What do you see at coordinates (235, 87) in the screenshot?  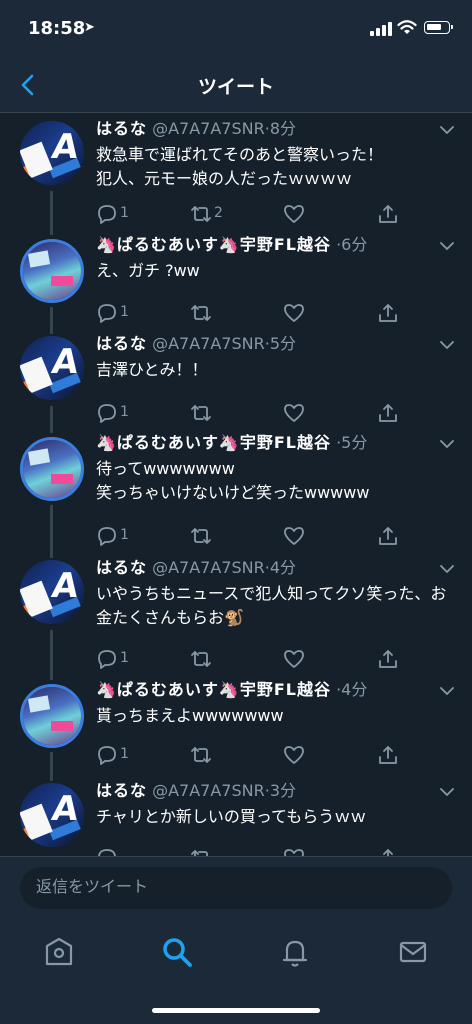 I see `page-title: ツイート` at bounding box center [235, 87].